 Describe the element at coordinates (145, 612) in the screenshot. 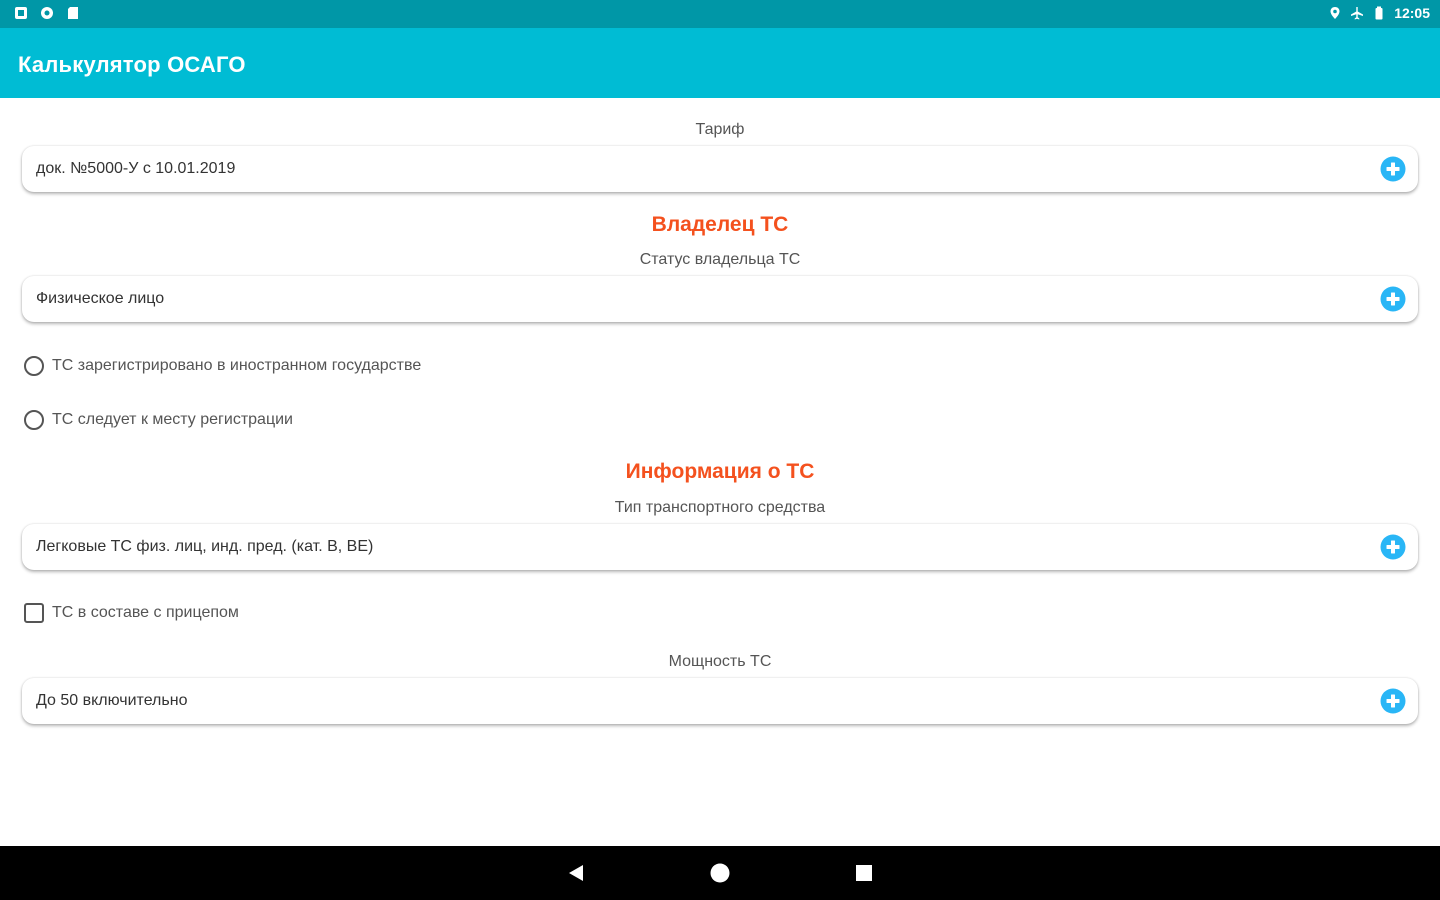

I see `trailer-label: ТС в составе с прицепом` at that location.